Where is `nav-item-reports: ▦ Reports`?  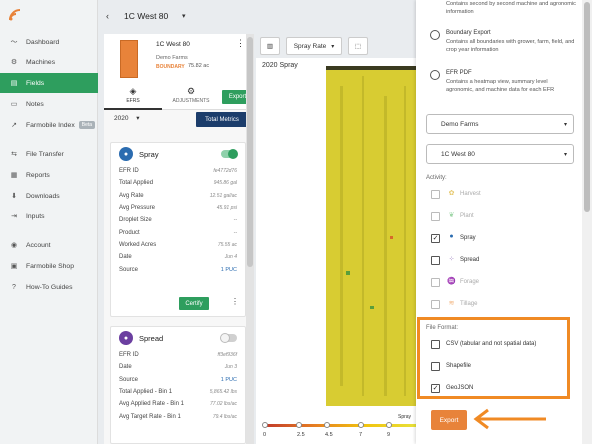 nav-item-reports: ▦ Reports is located at coordinates (49, 175).